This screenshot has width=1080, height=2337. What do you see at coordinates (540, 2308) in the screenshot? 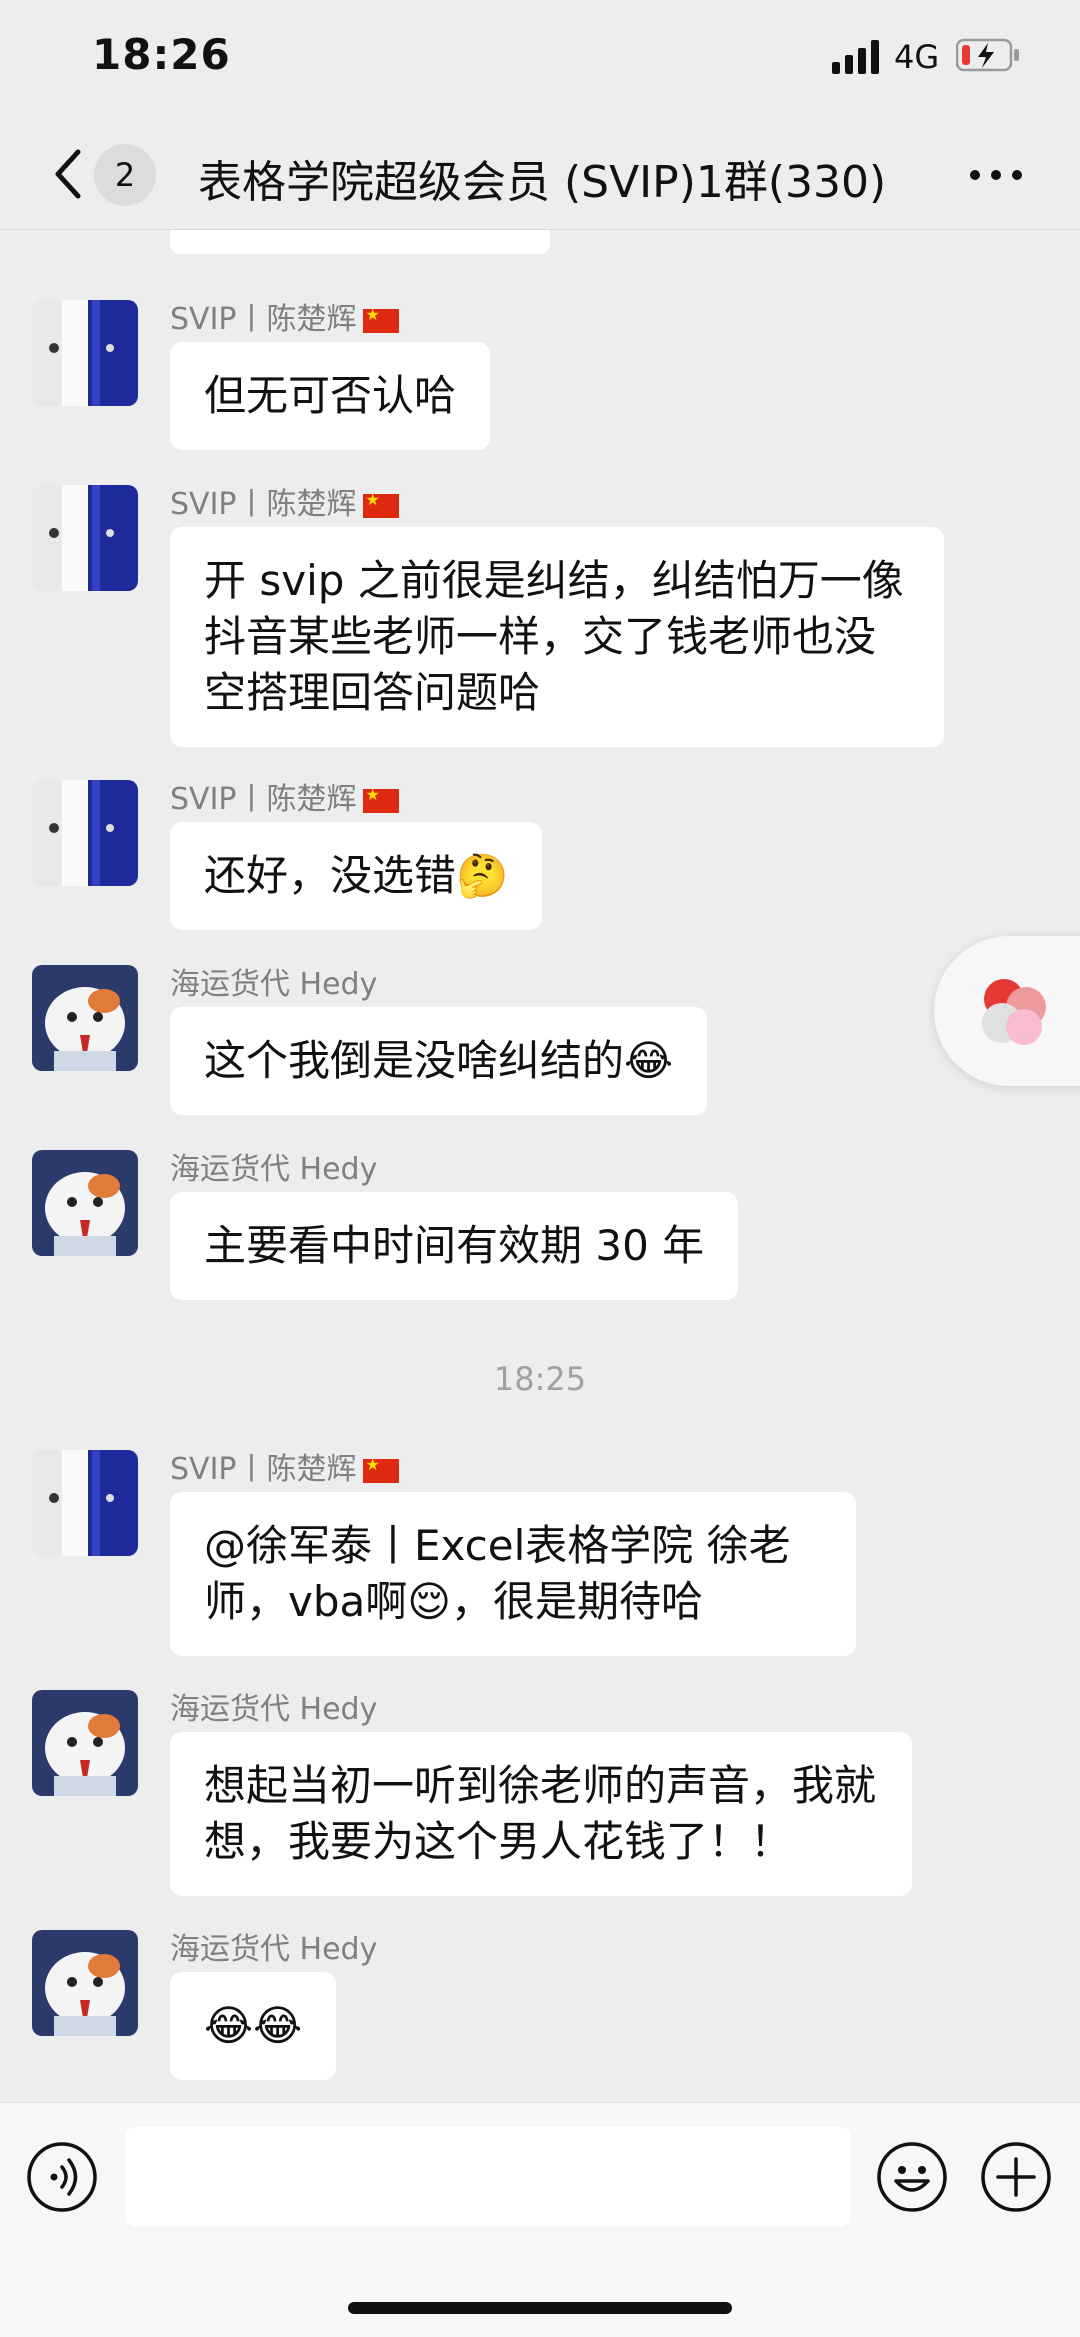
I see `home-indicator` at bounding box center [540, 2308].